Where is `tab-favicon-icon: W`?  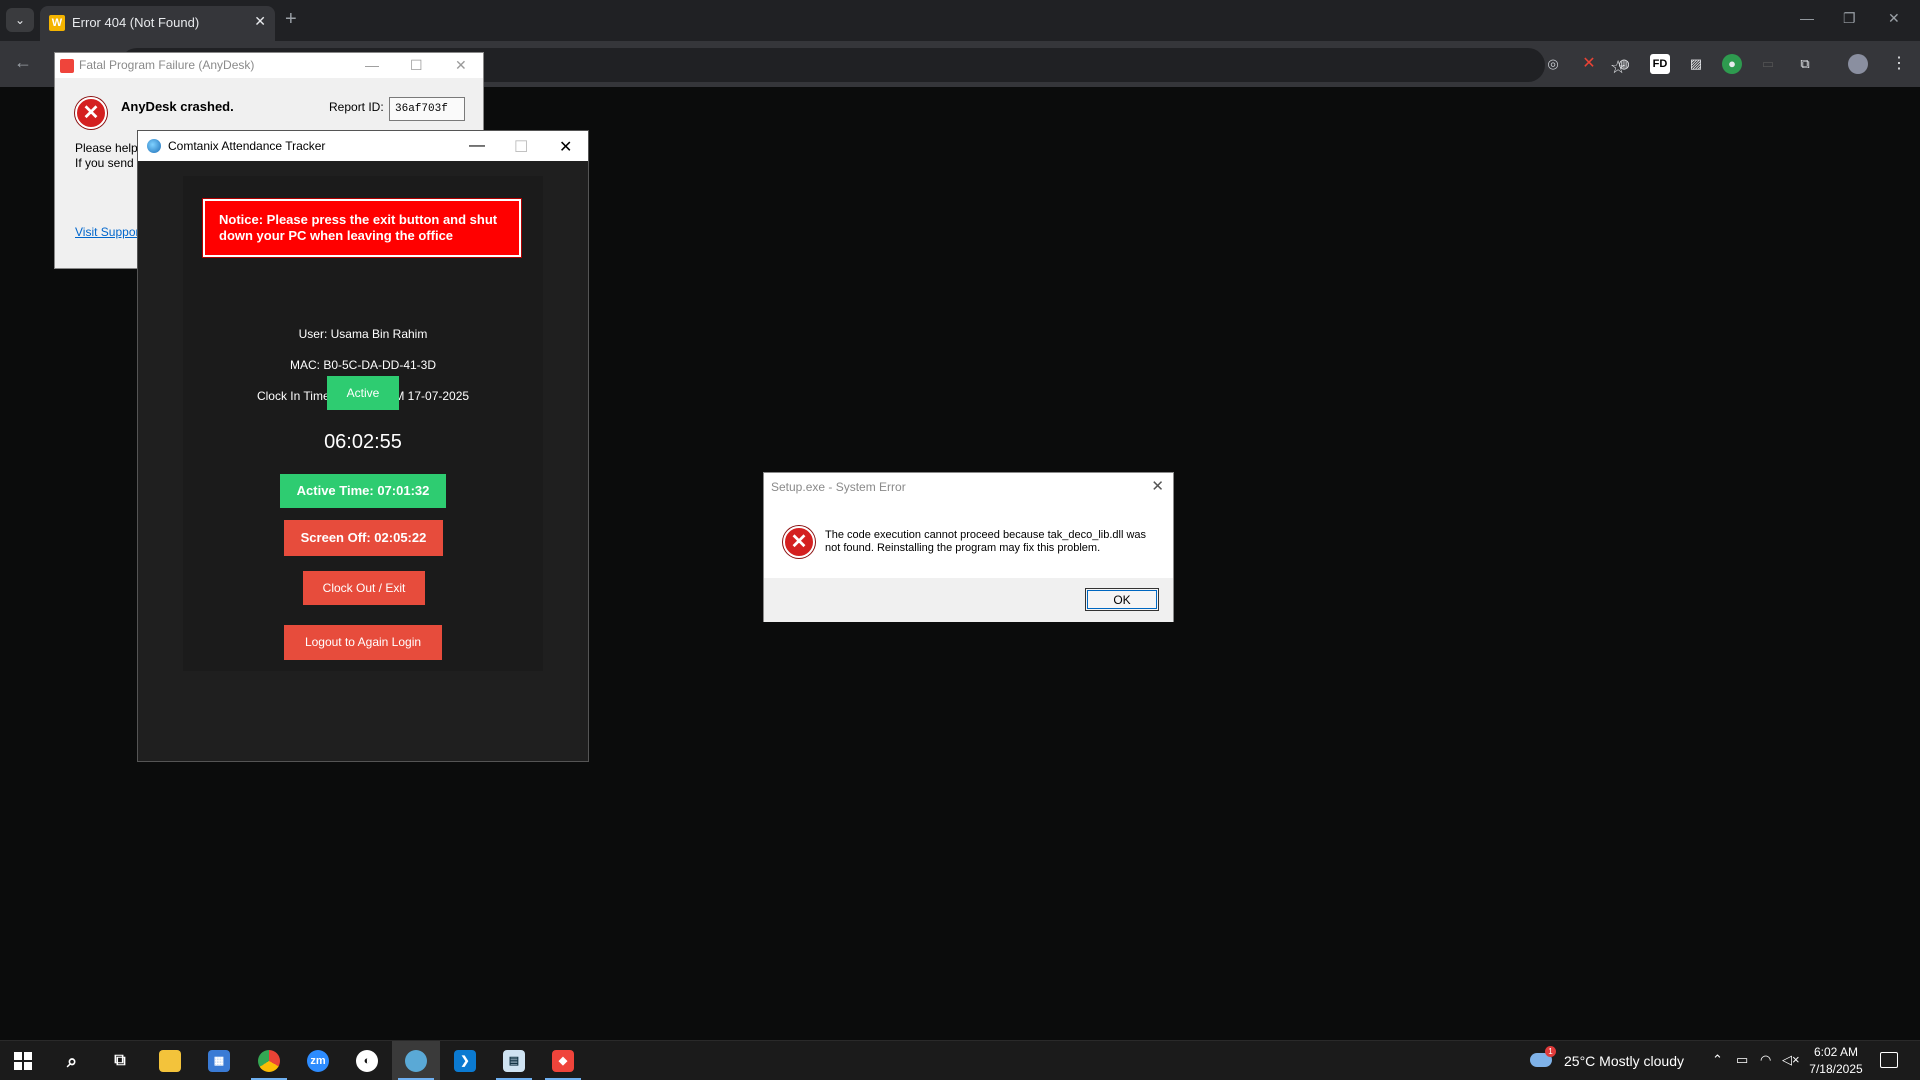 tab-favicon-icon: W is located at coordinates (57, 23).